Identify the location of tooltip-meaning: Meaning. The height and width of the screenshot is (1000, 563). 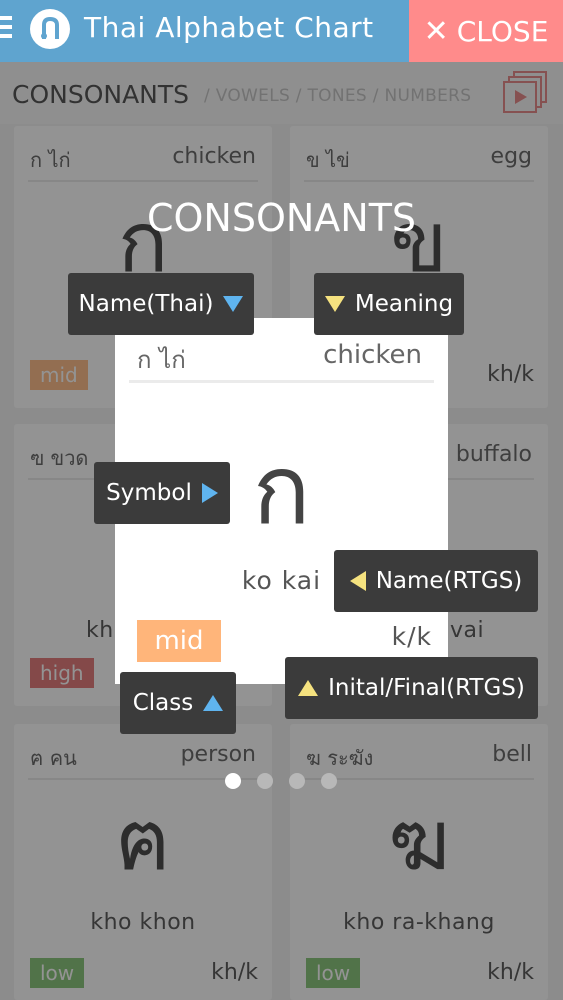
(389, 304).